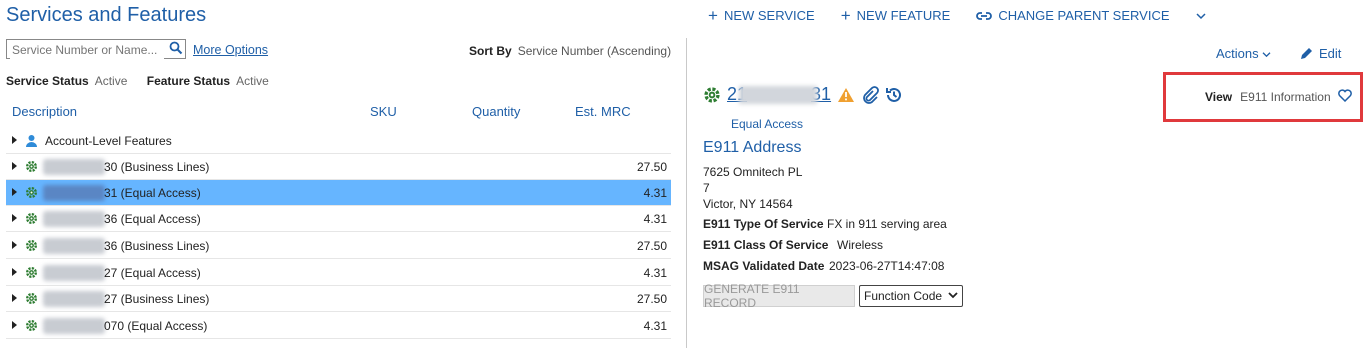  I want to click on table-row: 30 (Business Lines) 27.50, so click(338, 167).